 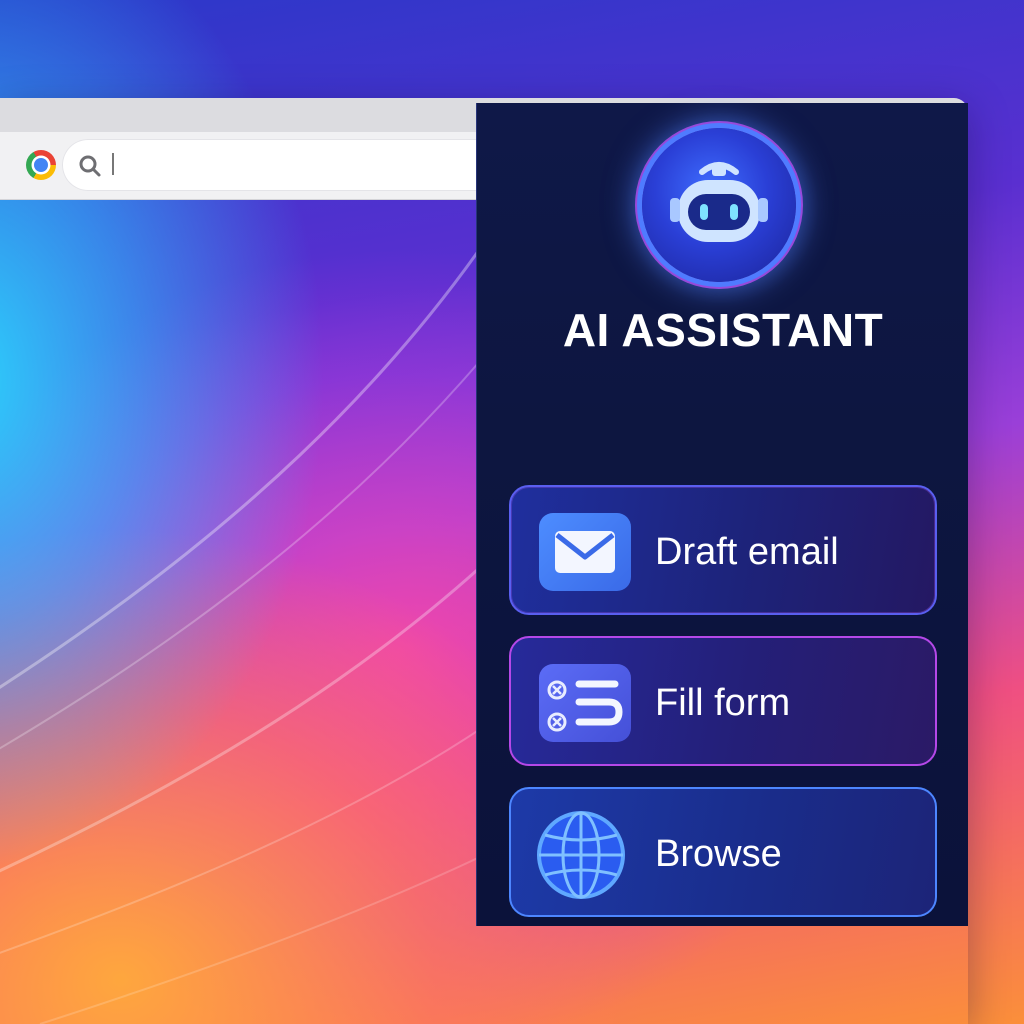 What do you see at coordinates (718, 854) in the screenshot?
I see `browse-label: Browse` at bounding box center [718, 854].